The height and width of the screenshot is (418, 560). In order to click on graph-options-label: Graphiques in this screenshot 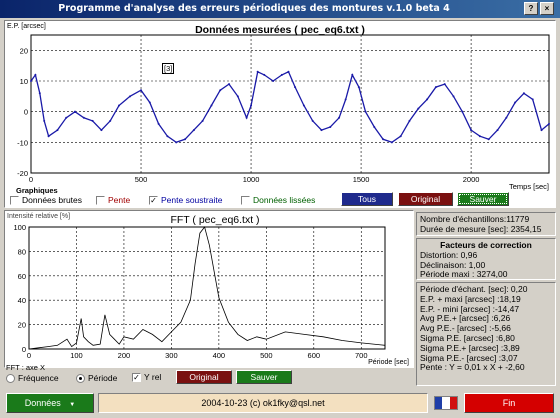, I will do `click(37, 190)`.